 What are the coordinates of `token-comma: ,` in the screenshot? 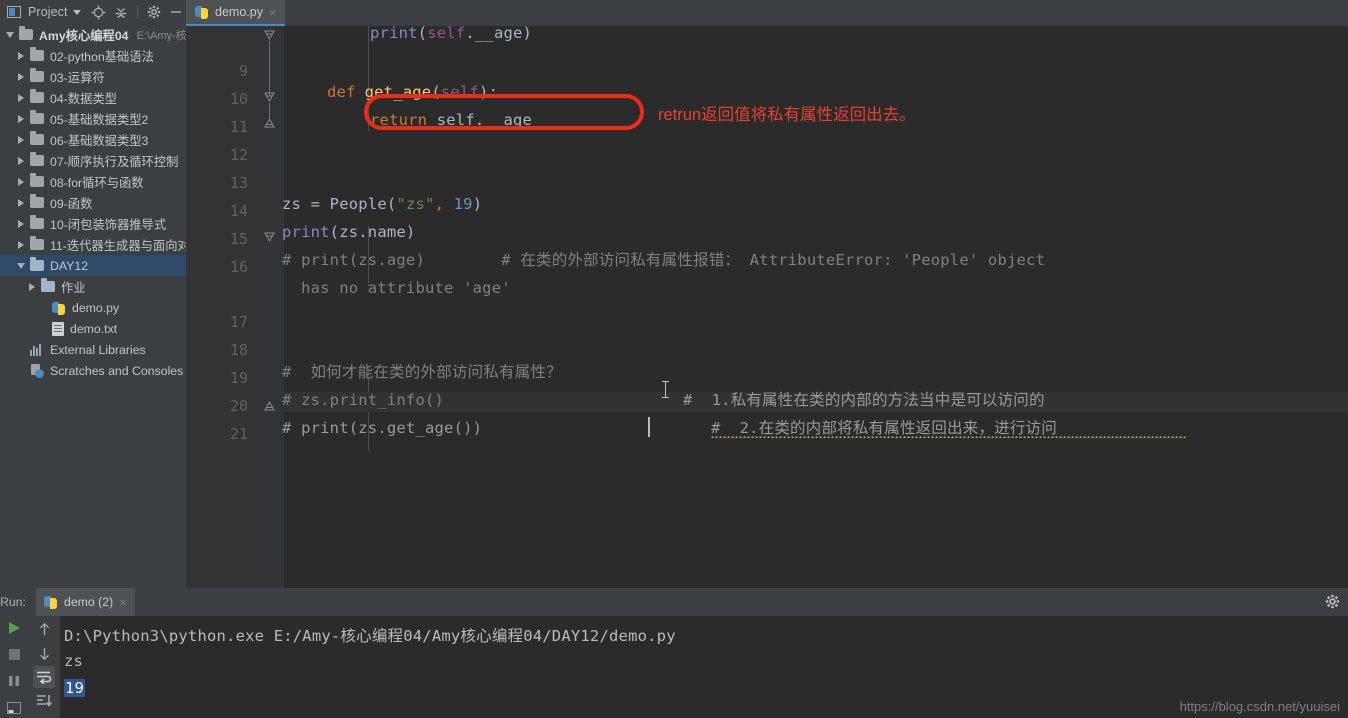 It's located at (439, 204).